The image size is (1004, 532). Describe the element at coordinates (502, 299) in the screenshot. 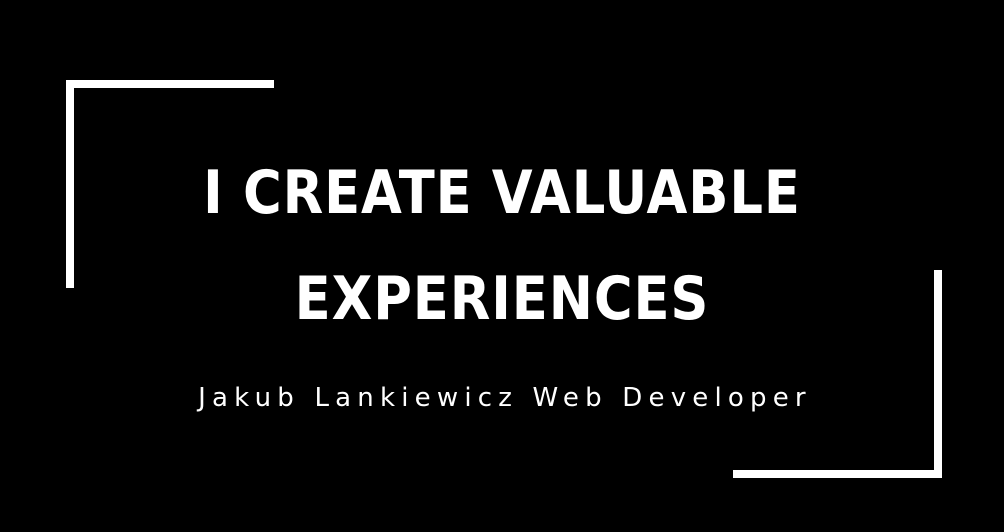

I see `headline-line-2: EXPERIENCES` at that location.